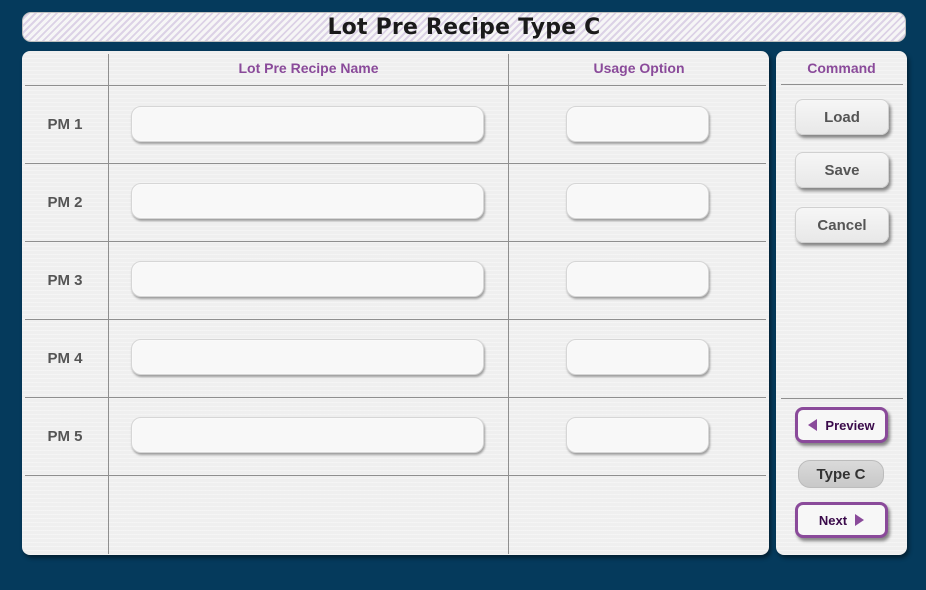 The image size is (926, 590). What do you see at coordinates (637, 124) in the screenshot?
I see `pm1-usage-option-input` at bounding box center [637, 124].